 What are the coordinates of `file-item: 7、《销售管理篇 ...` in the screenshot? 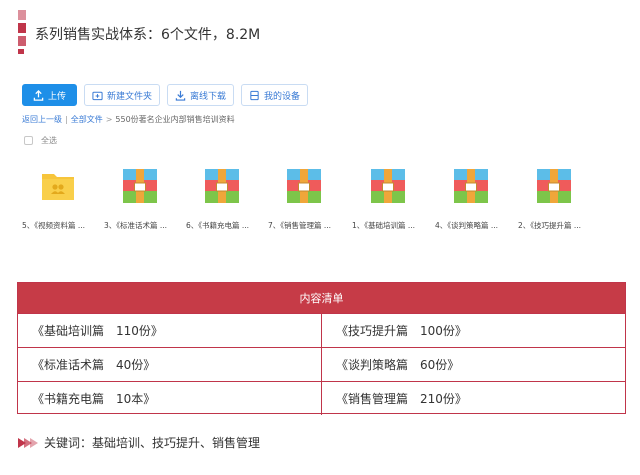 It's located at (308, 199).